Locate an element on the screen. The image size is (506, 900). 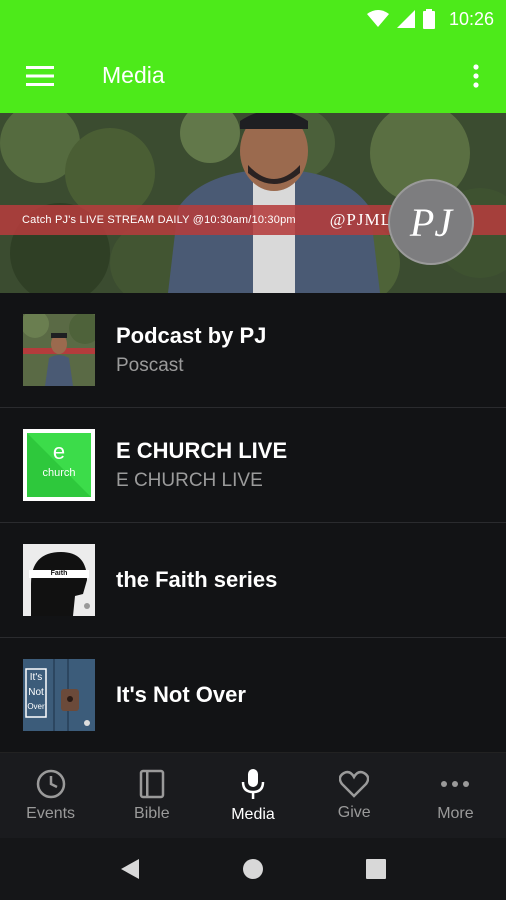
status-time: 10:26 is located at coordinates (471, 18).